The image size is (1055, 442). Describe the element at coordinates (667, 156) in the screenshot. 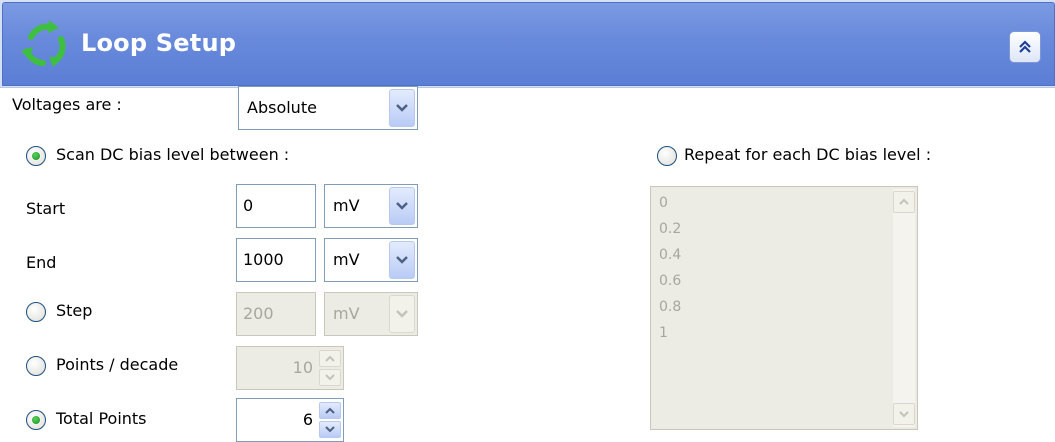

I see `repeat-dc-bias-radio` at that location.